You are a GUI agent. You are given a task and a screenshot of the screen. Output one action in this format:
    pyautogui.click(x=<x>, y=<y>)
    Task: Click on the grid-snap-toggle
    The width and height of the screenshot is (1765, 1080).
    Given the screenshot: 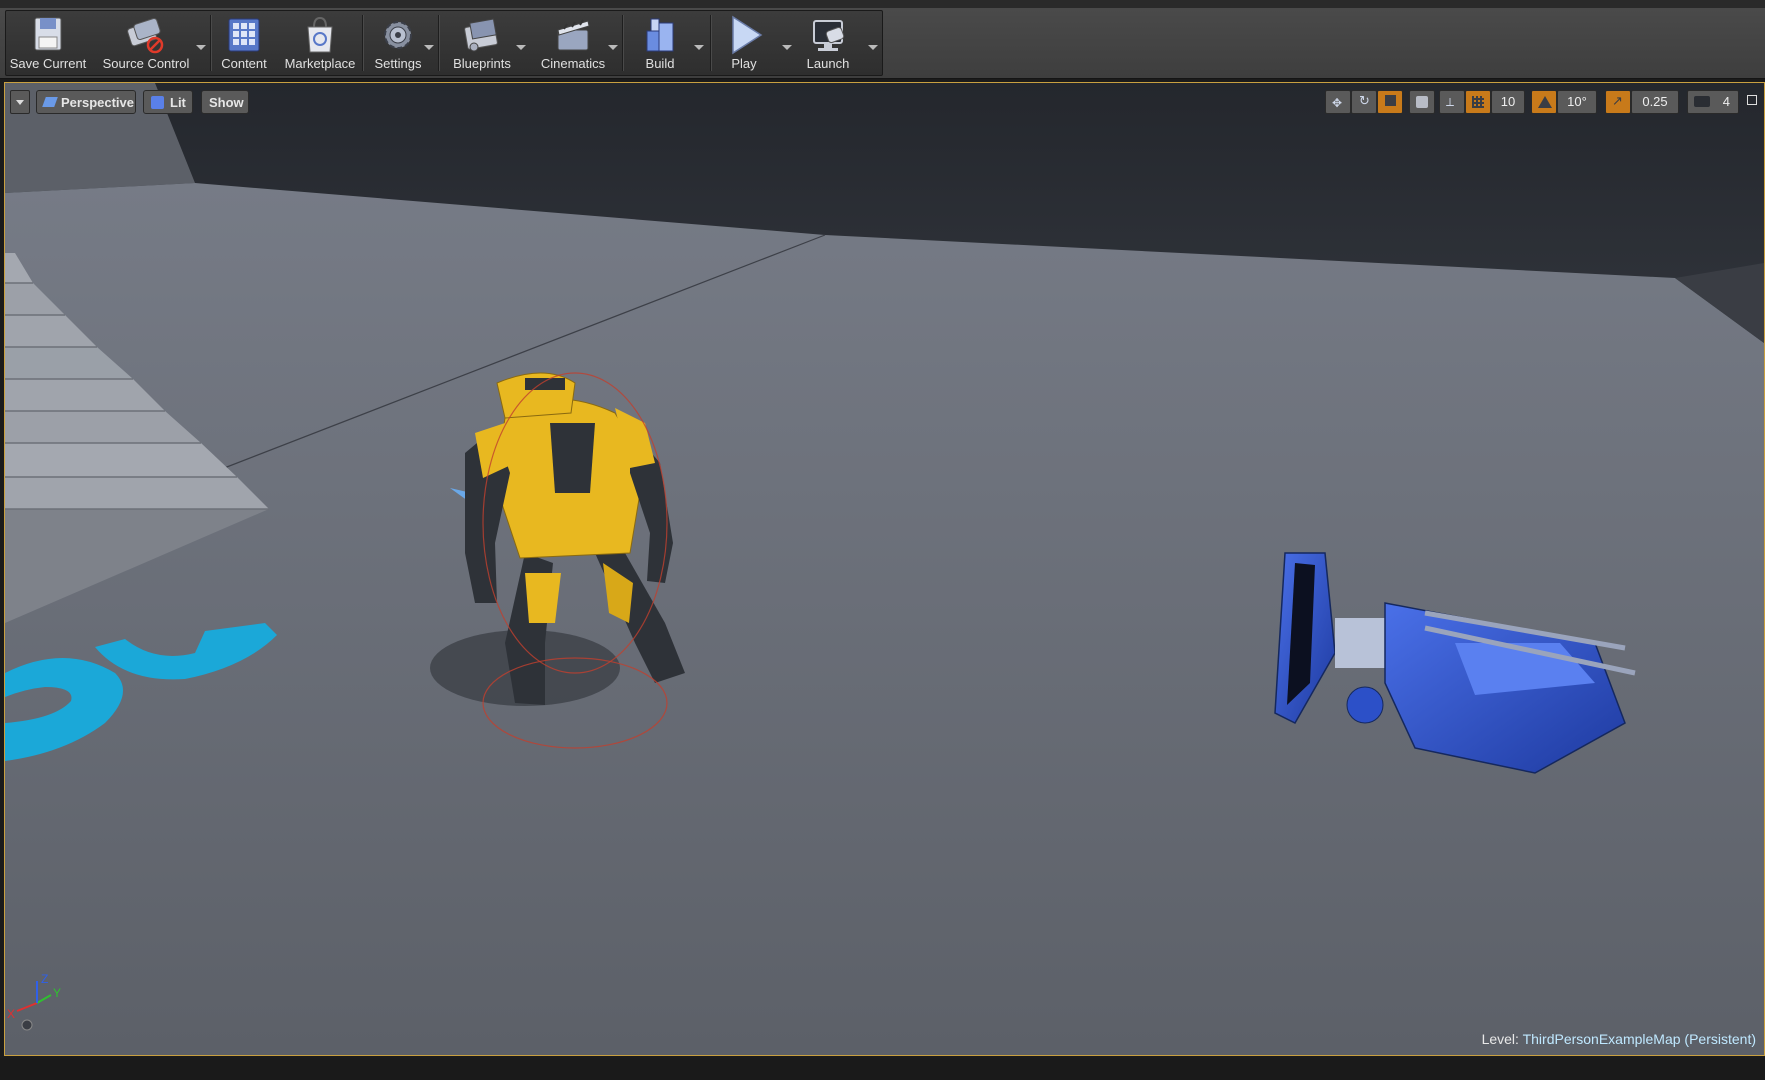 What is the action you would take?
    pyautogui.click(x=1478, y=102)
    